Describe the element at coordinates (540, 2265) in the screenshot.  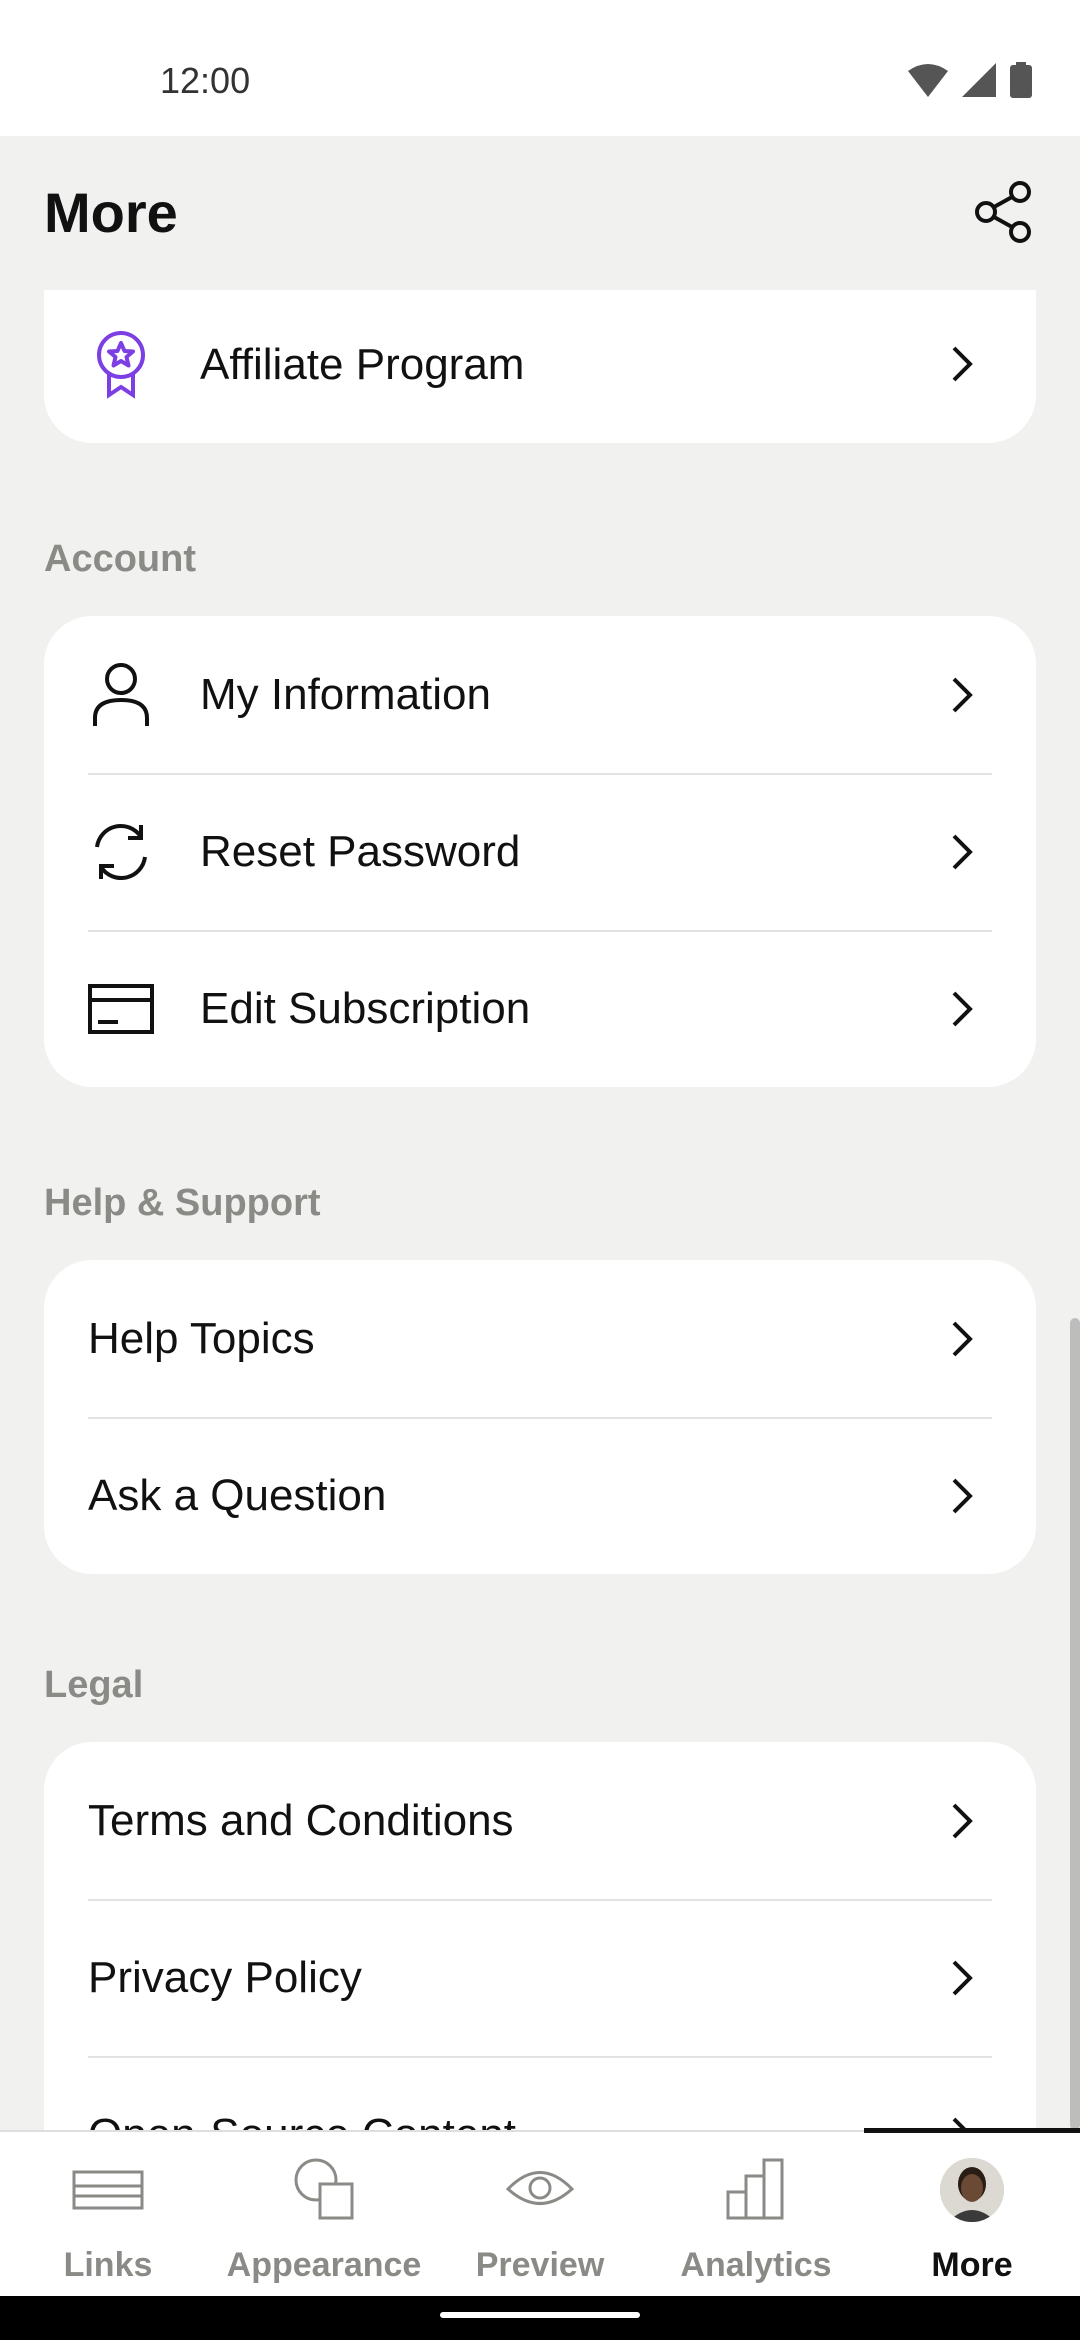
I see `tab-label: Preview` at that location.